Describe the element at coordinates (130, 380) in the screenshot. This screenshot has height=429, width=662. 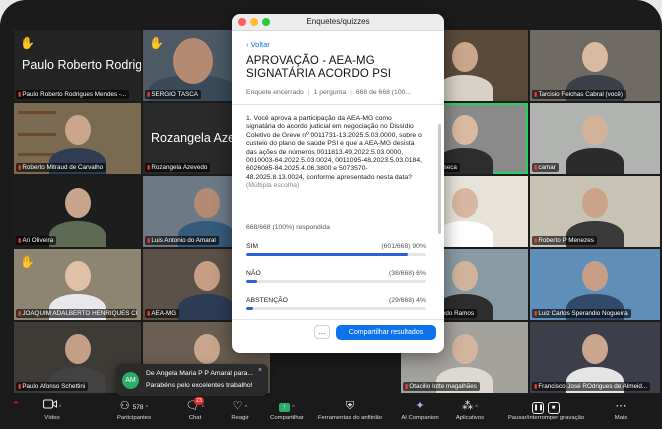
I see `avatar: AM` at that location.